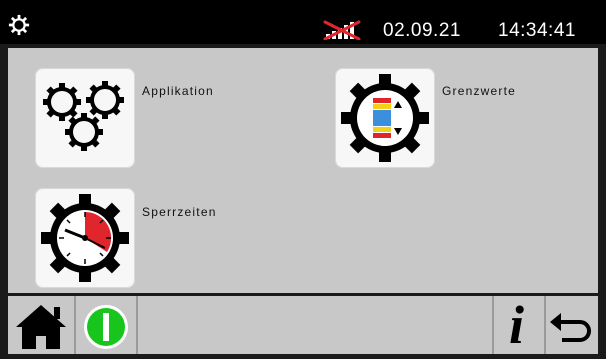 Image resolution: width=606 pixels, height=359 pixels. What do you see at coordinates (303, 22) in the screenshot?
I see `status-bar: 02.09.21 14:34:41` at bounding box center [303, 22].